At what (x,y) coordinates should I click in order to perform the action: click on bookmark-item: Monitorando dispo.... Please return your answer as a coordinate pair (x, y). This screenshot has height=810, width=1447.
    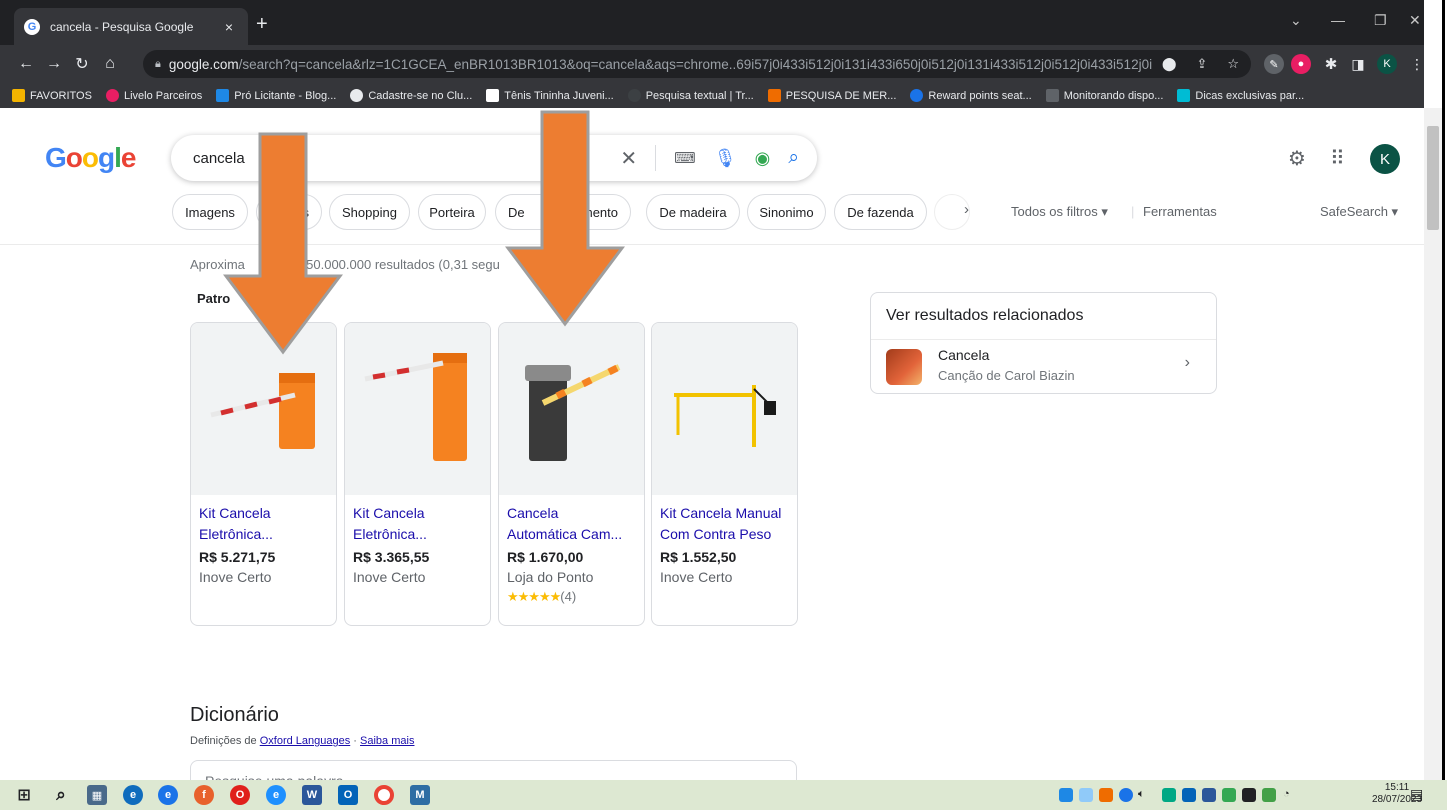
    Looking at the image, I should click on (1104, 95).